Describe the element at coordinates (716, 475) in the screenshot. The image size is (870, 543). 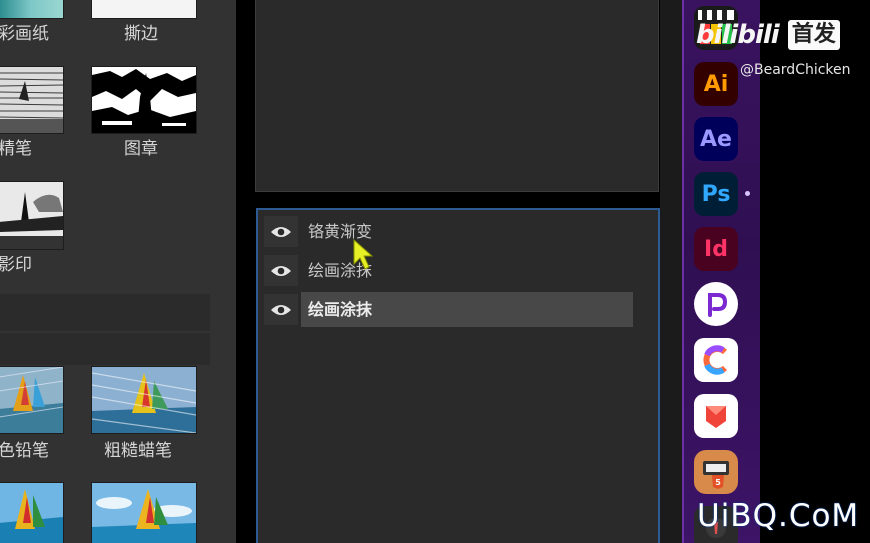
I see `html5-shield-icon: 5` at that location.